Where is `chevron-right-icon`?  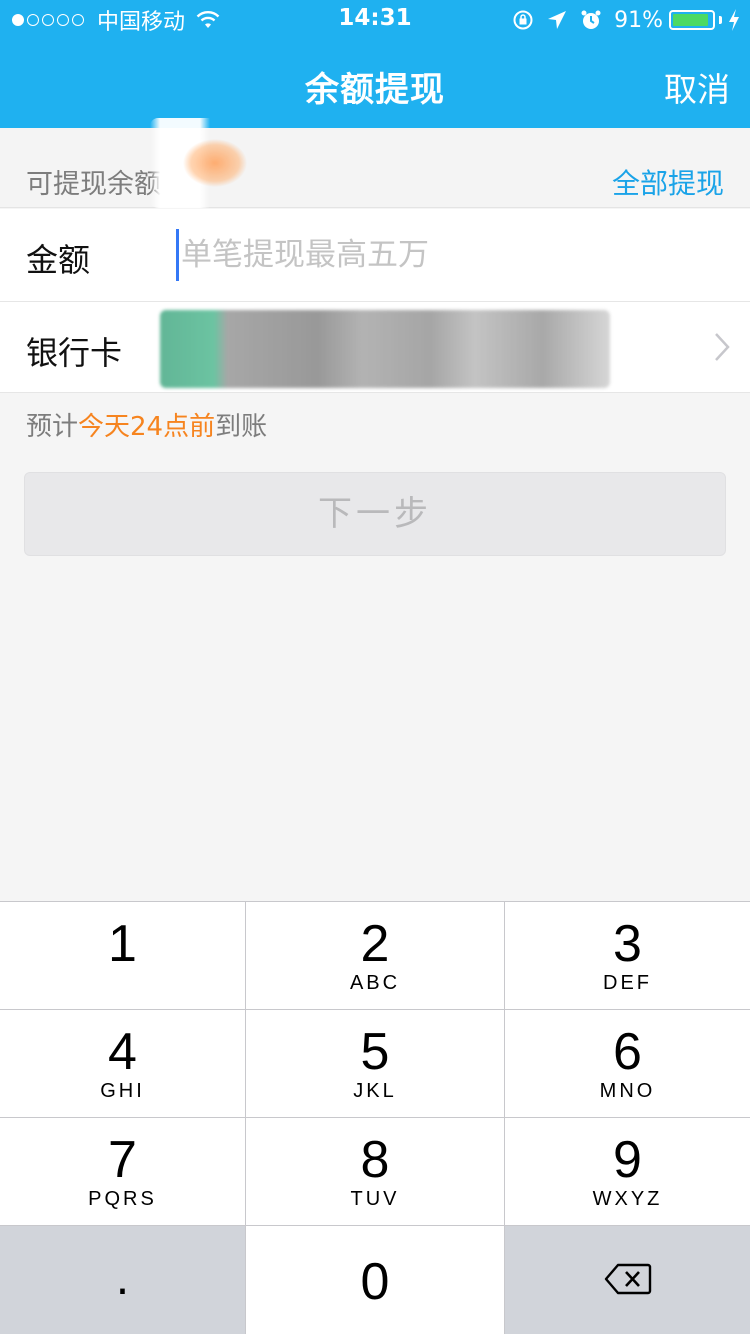
chevron-right-icon is located at coordinates (722, 347).